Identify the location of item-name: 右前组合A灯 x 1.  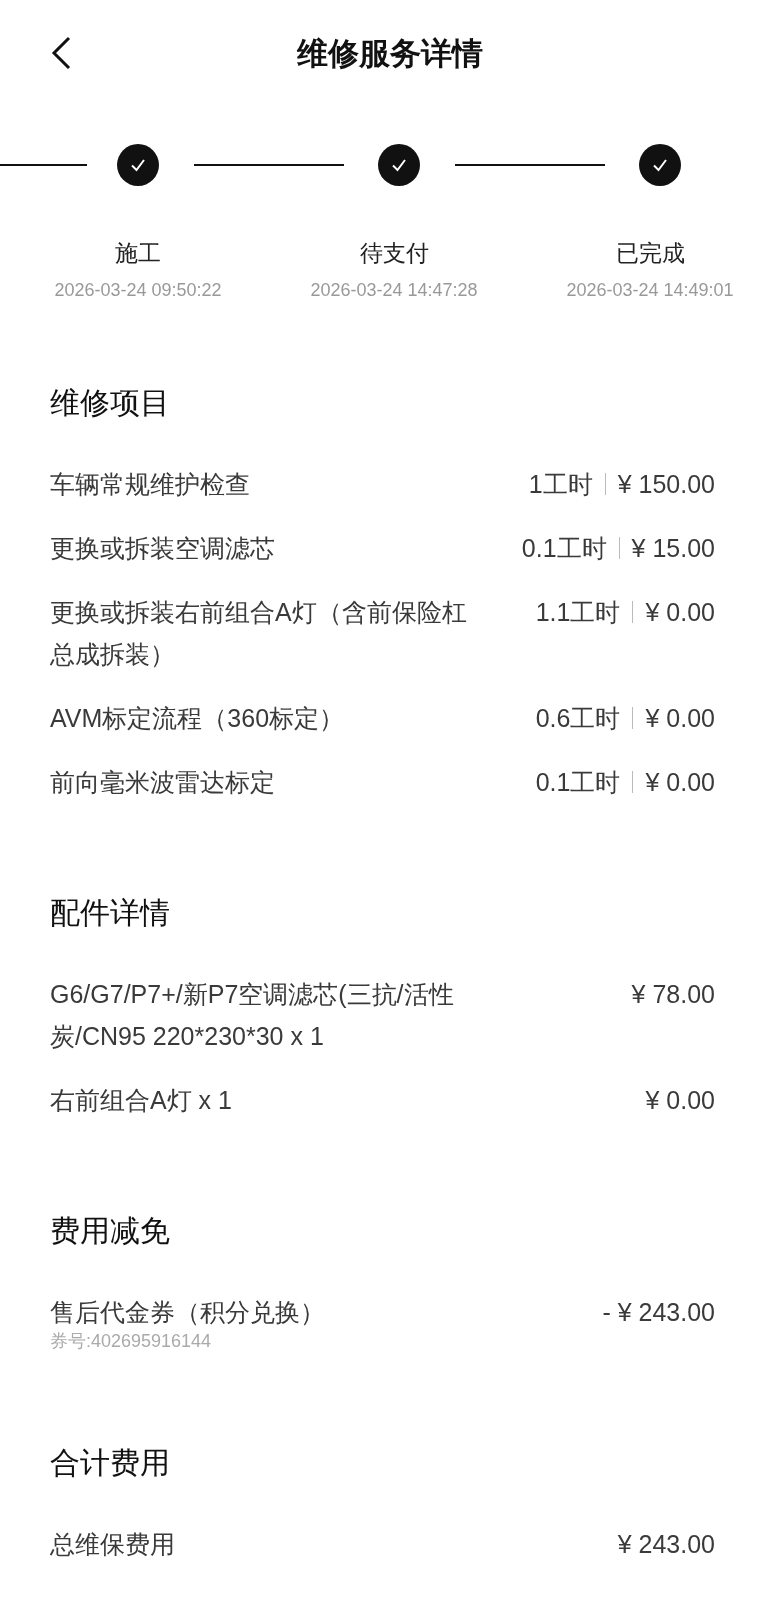
(141, 1100).